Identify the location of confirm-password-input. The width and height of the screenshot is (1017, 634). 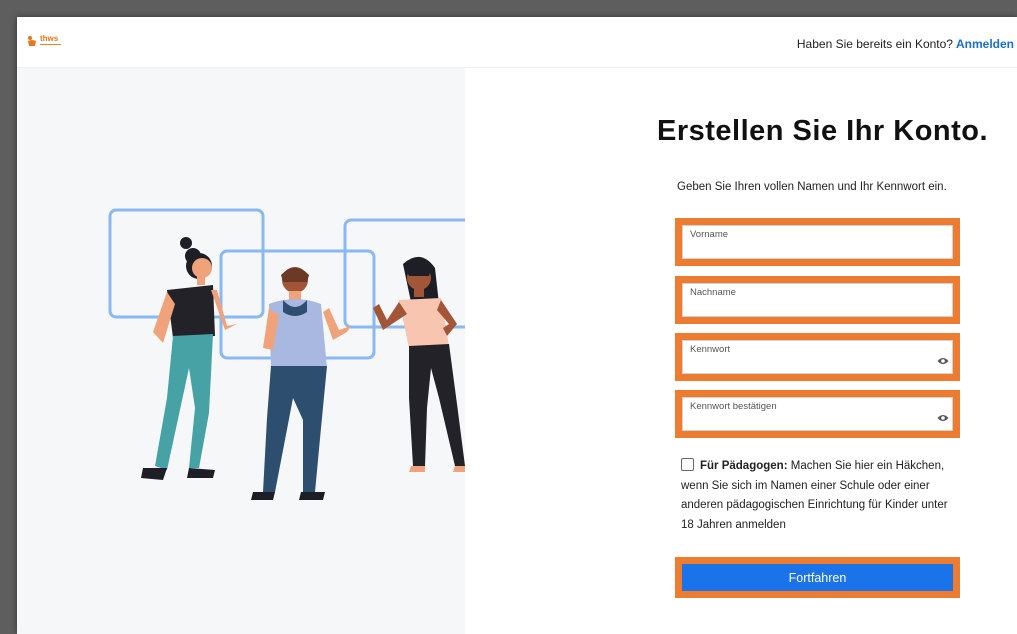
(817, 414).